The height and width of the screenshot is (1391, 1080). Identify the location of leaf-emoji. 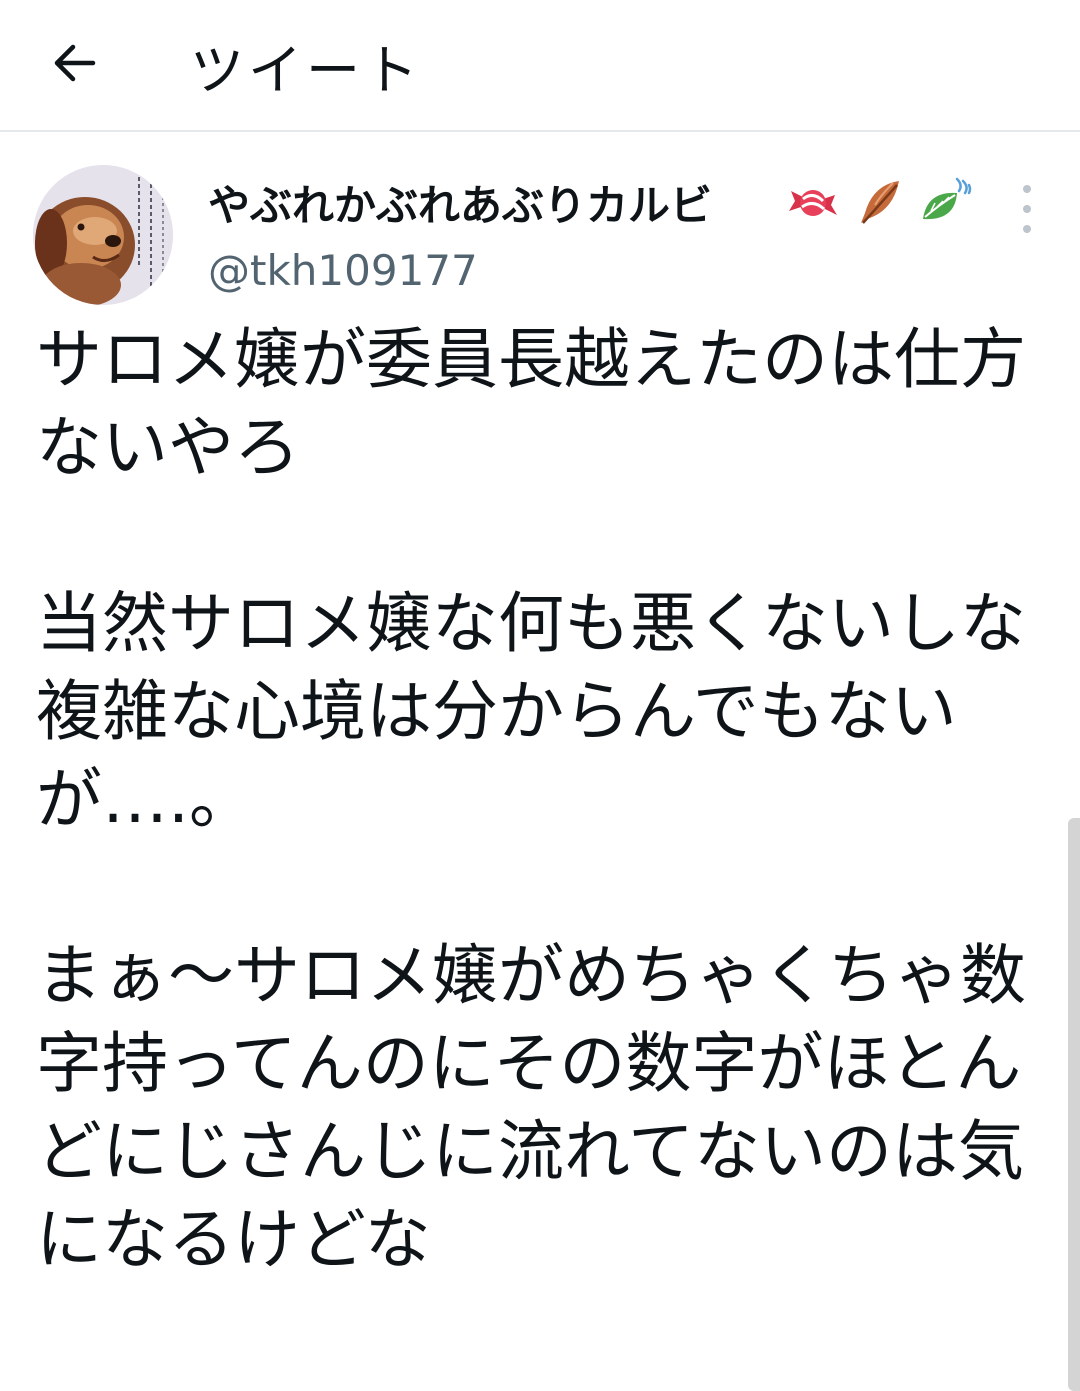
(945, 203).